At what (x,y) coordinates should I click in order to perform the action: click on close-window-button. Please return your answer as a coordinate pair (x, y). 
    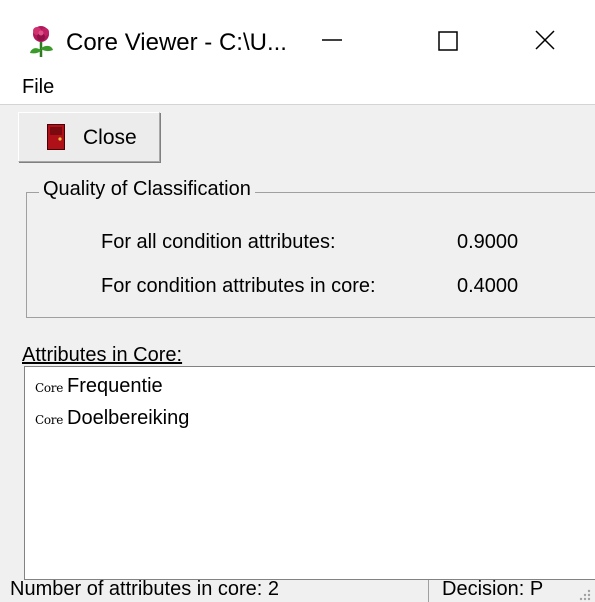
    Looking at the image, I should click on (545, 41).